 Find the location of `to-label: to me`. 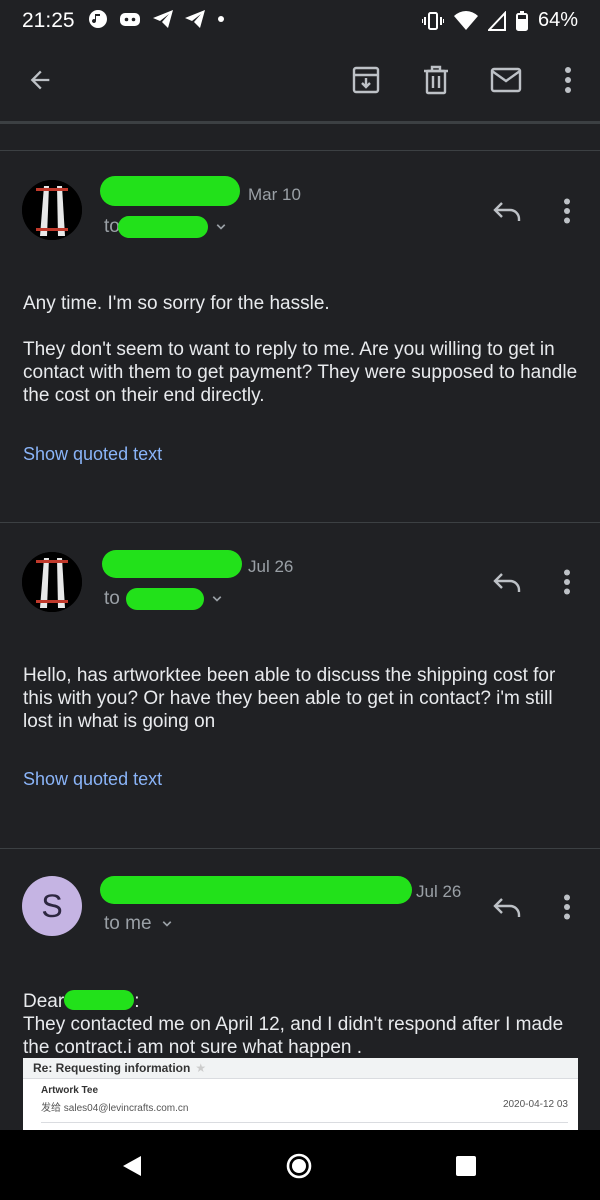

to-label: to me is located at coordinates (128, 923).